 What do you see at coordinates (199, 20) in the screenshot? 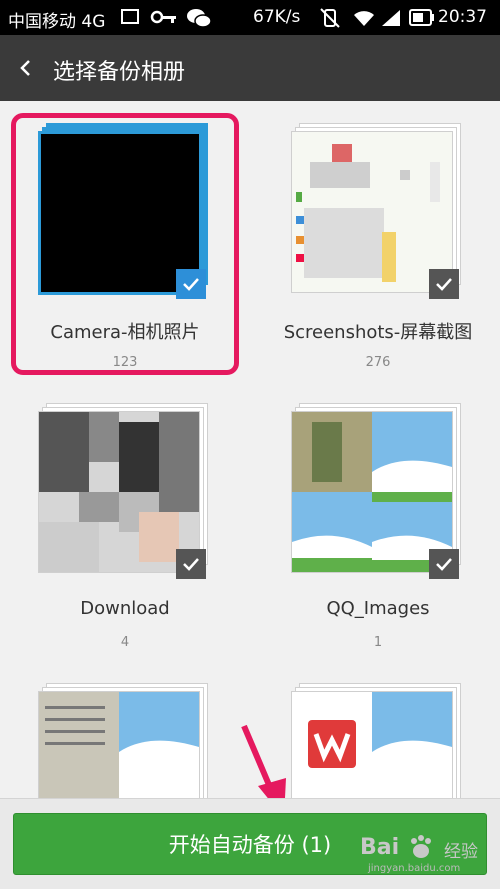
I see `wechat-icon` at bounding box center [199, 20].